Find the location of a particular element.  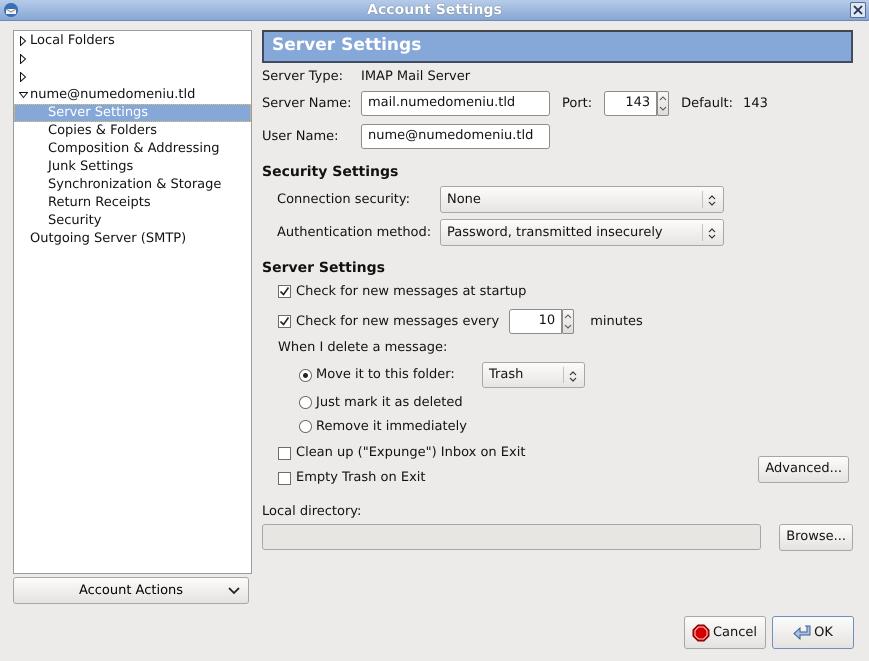

user-name-field: nume@numedomeniu.tld is located at coordinates (455, 136).